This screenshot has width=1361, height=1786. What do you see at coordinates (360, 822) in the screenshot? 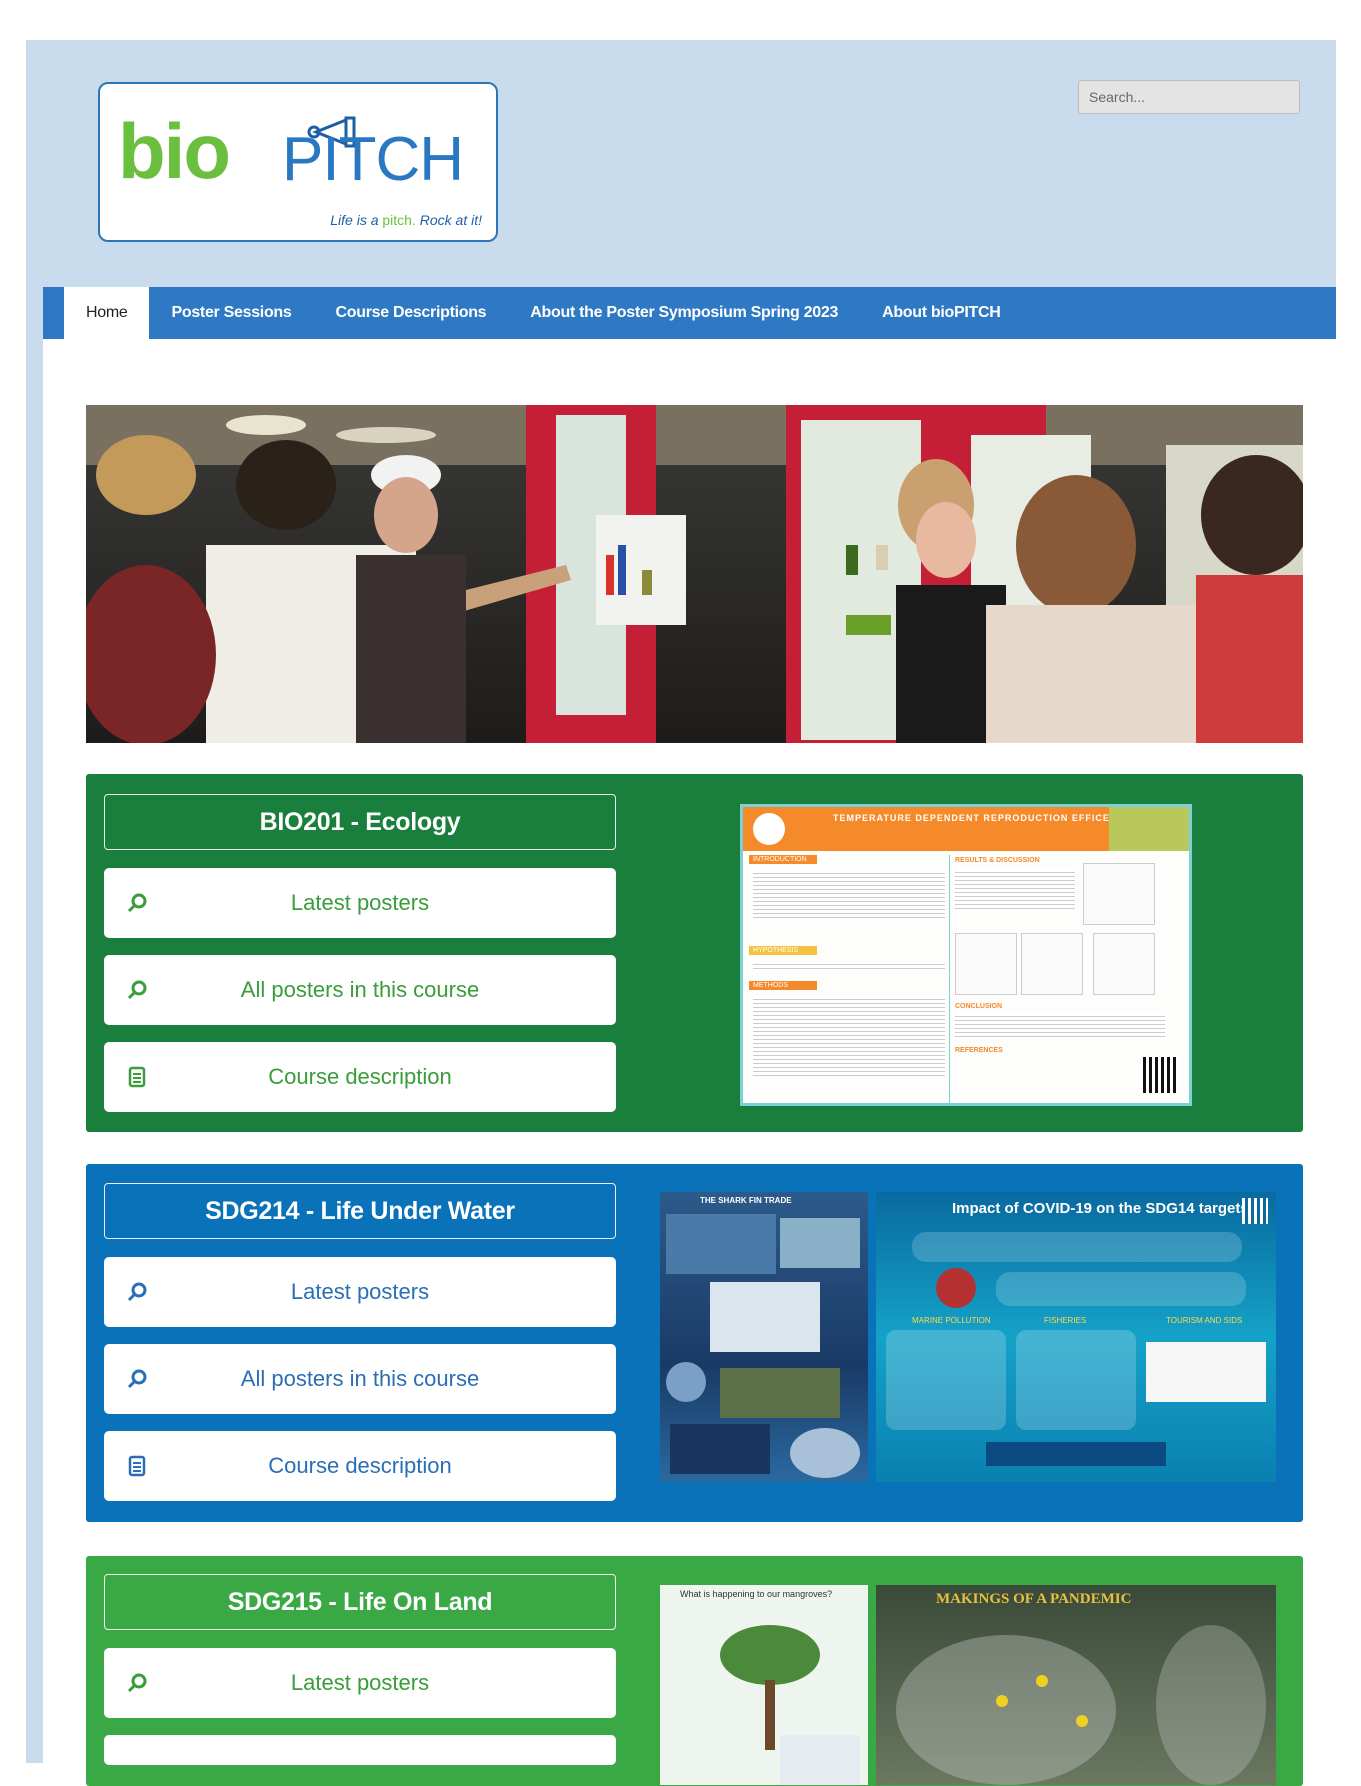
I see `course-title: BIO201 - Ecology` at bounding box center [360, 822].